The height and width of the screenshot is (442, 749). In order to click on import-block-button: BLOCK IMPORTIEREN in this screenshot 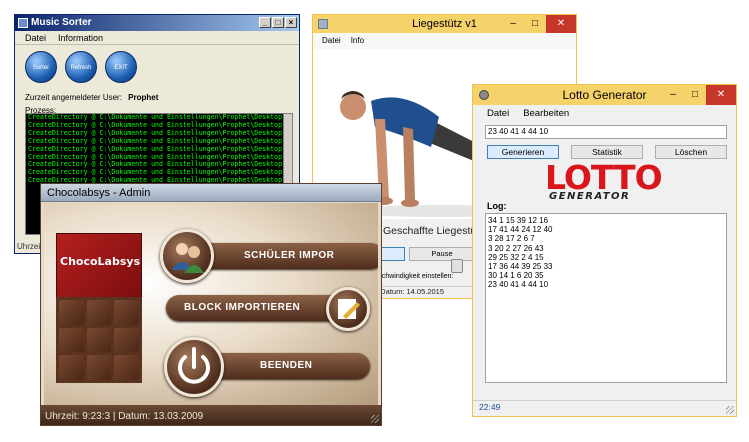, I will do `click(256, 308)`.